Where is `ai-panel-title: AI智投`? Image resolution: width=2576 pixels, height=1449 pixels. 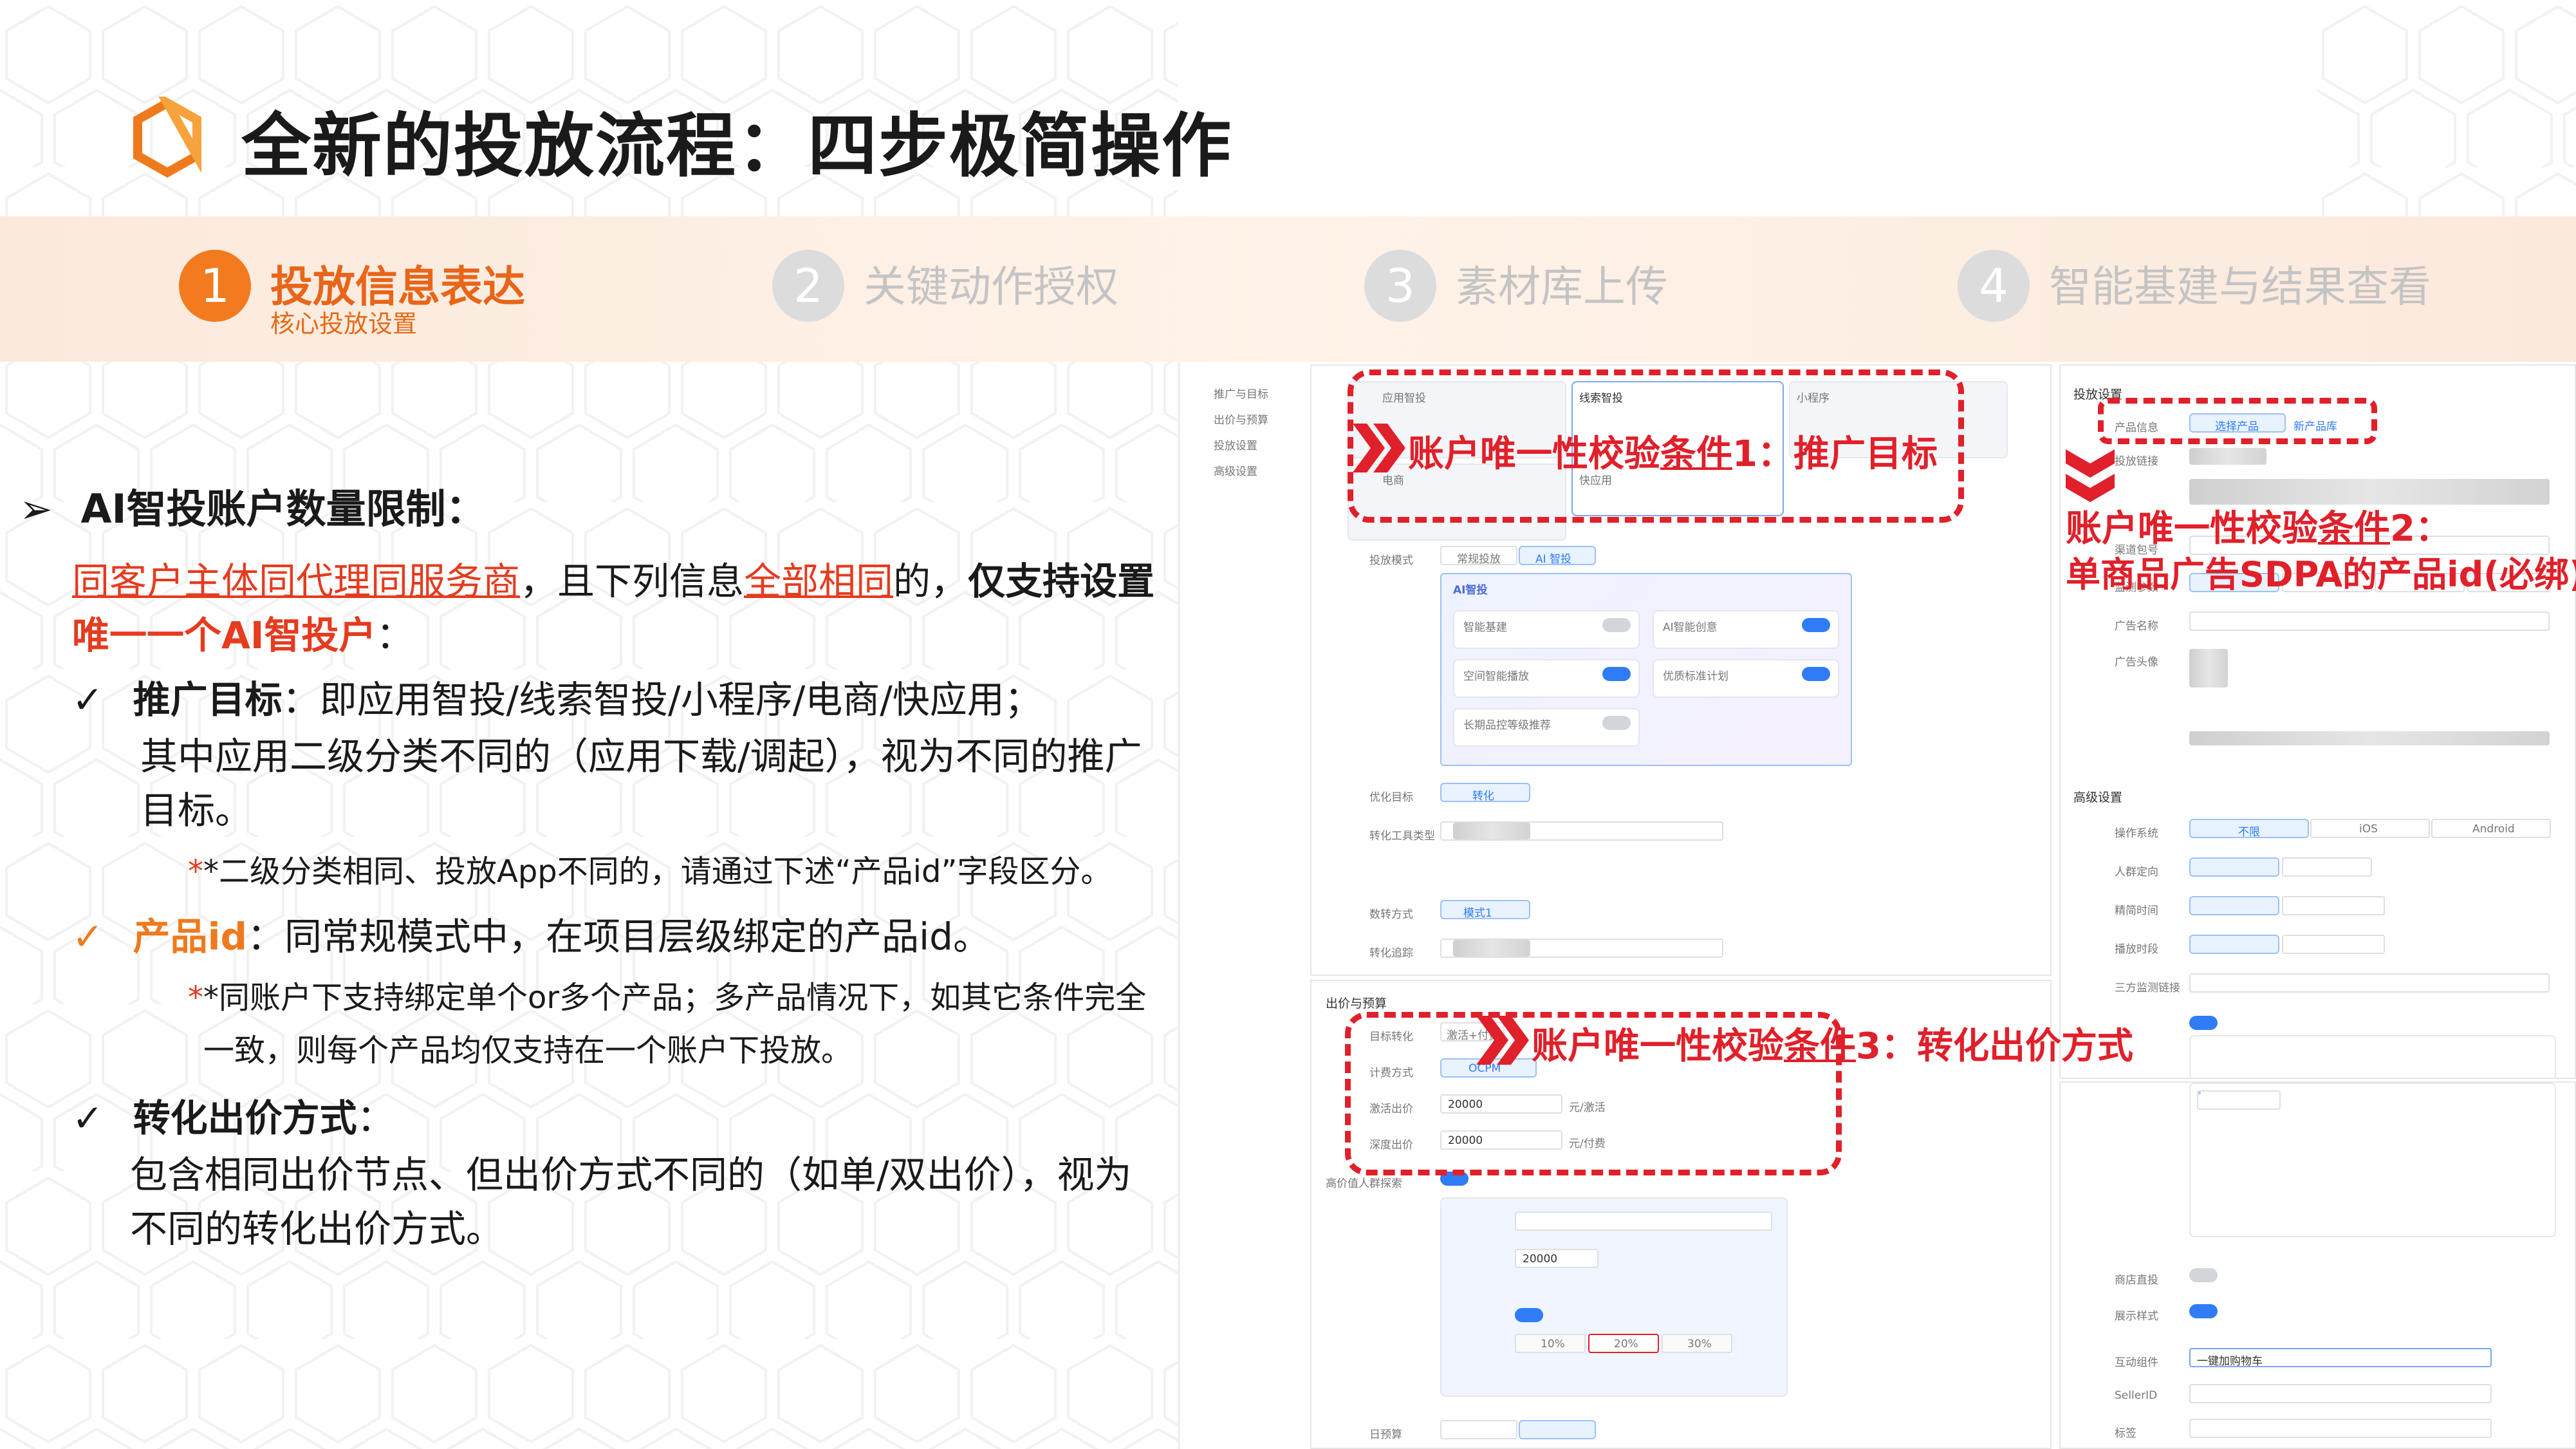
ai-panel-title: AI智投 is located at coordinates (1471, 590).